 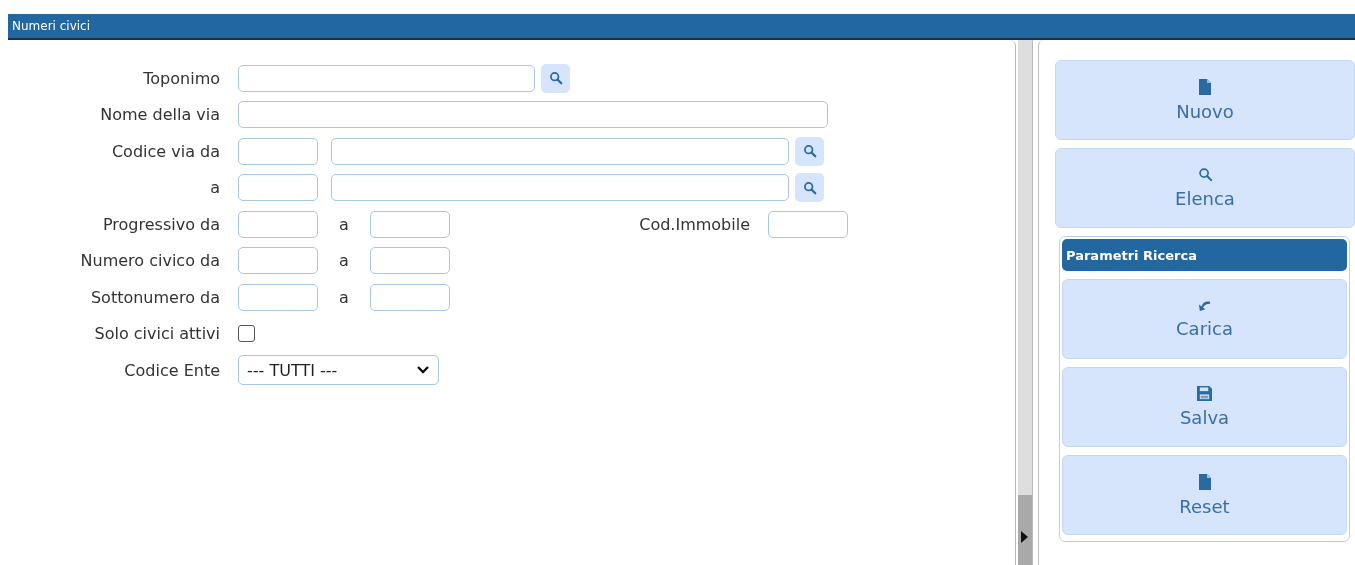 I want to click on field-label: Cod.Immobile, so click(x=694, y=224).